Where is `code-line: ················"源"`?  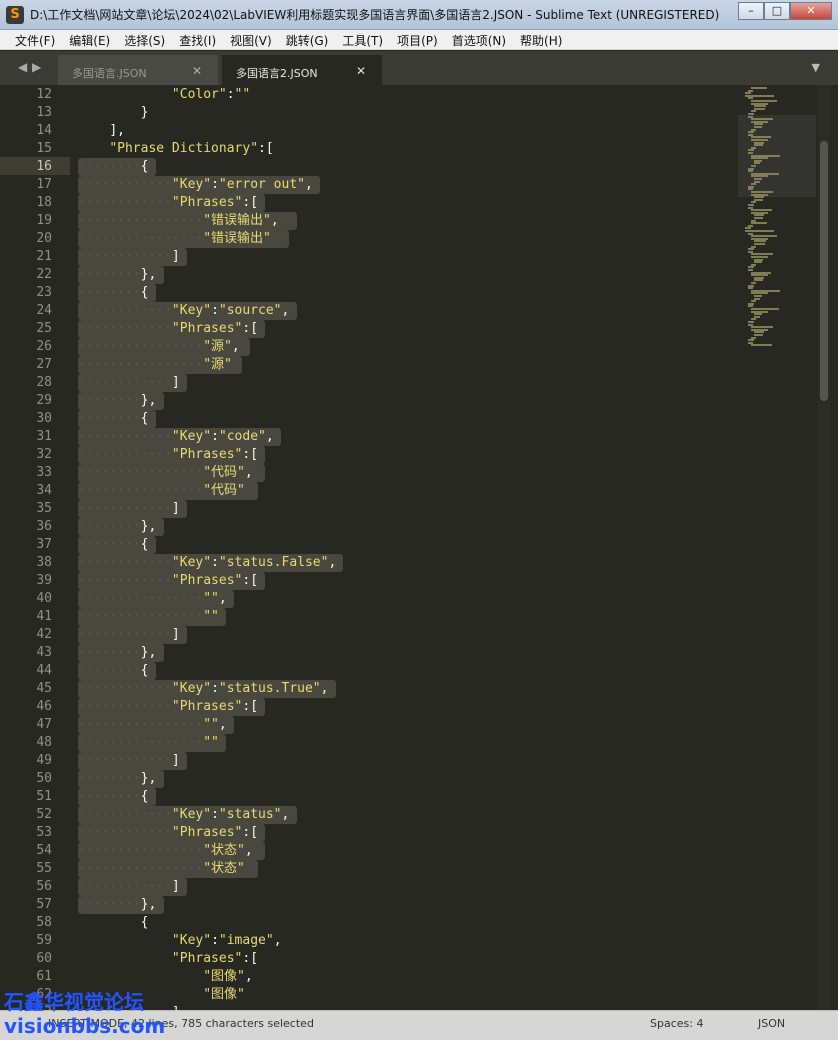
code-line: ················"源" is located at coordinates (155, 365).